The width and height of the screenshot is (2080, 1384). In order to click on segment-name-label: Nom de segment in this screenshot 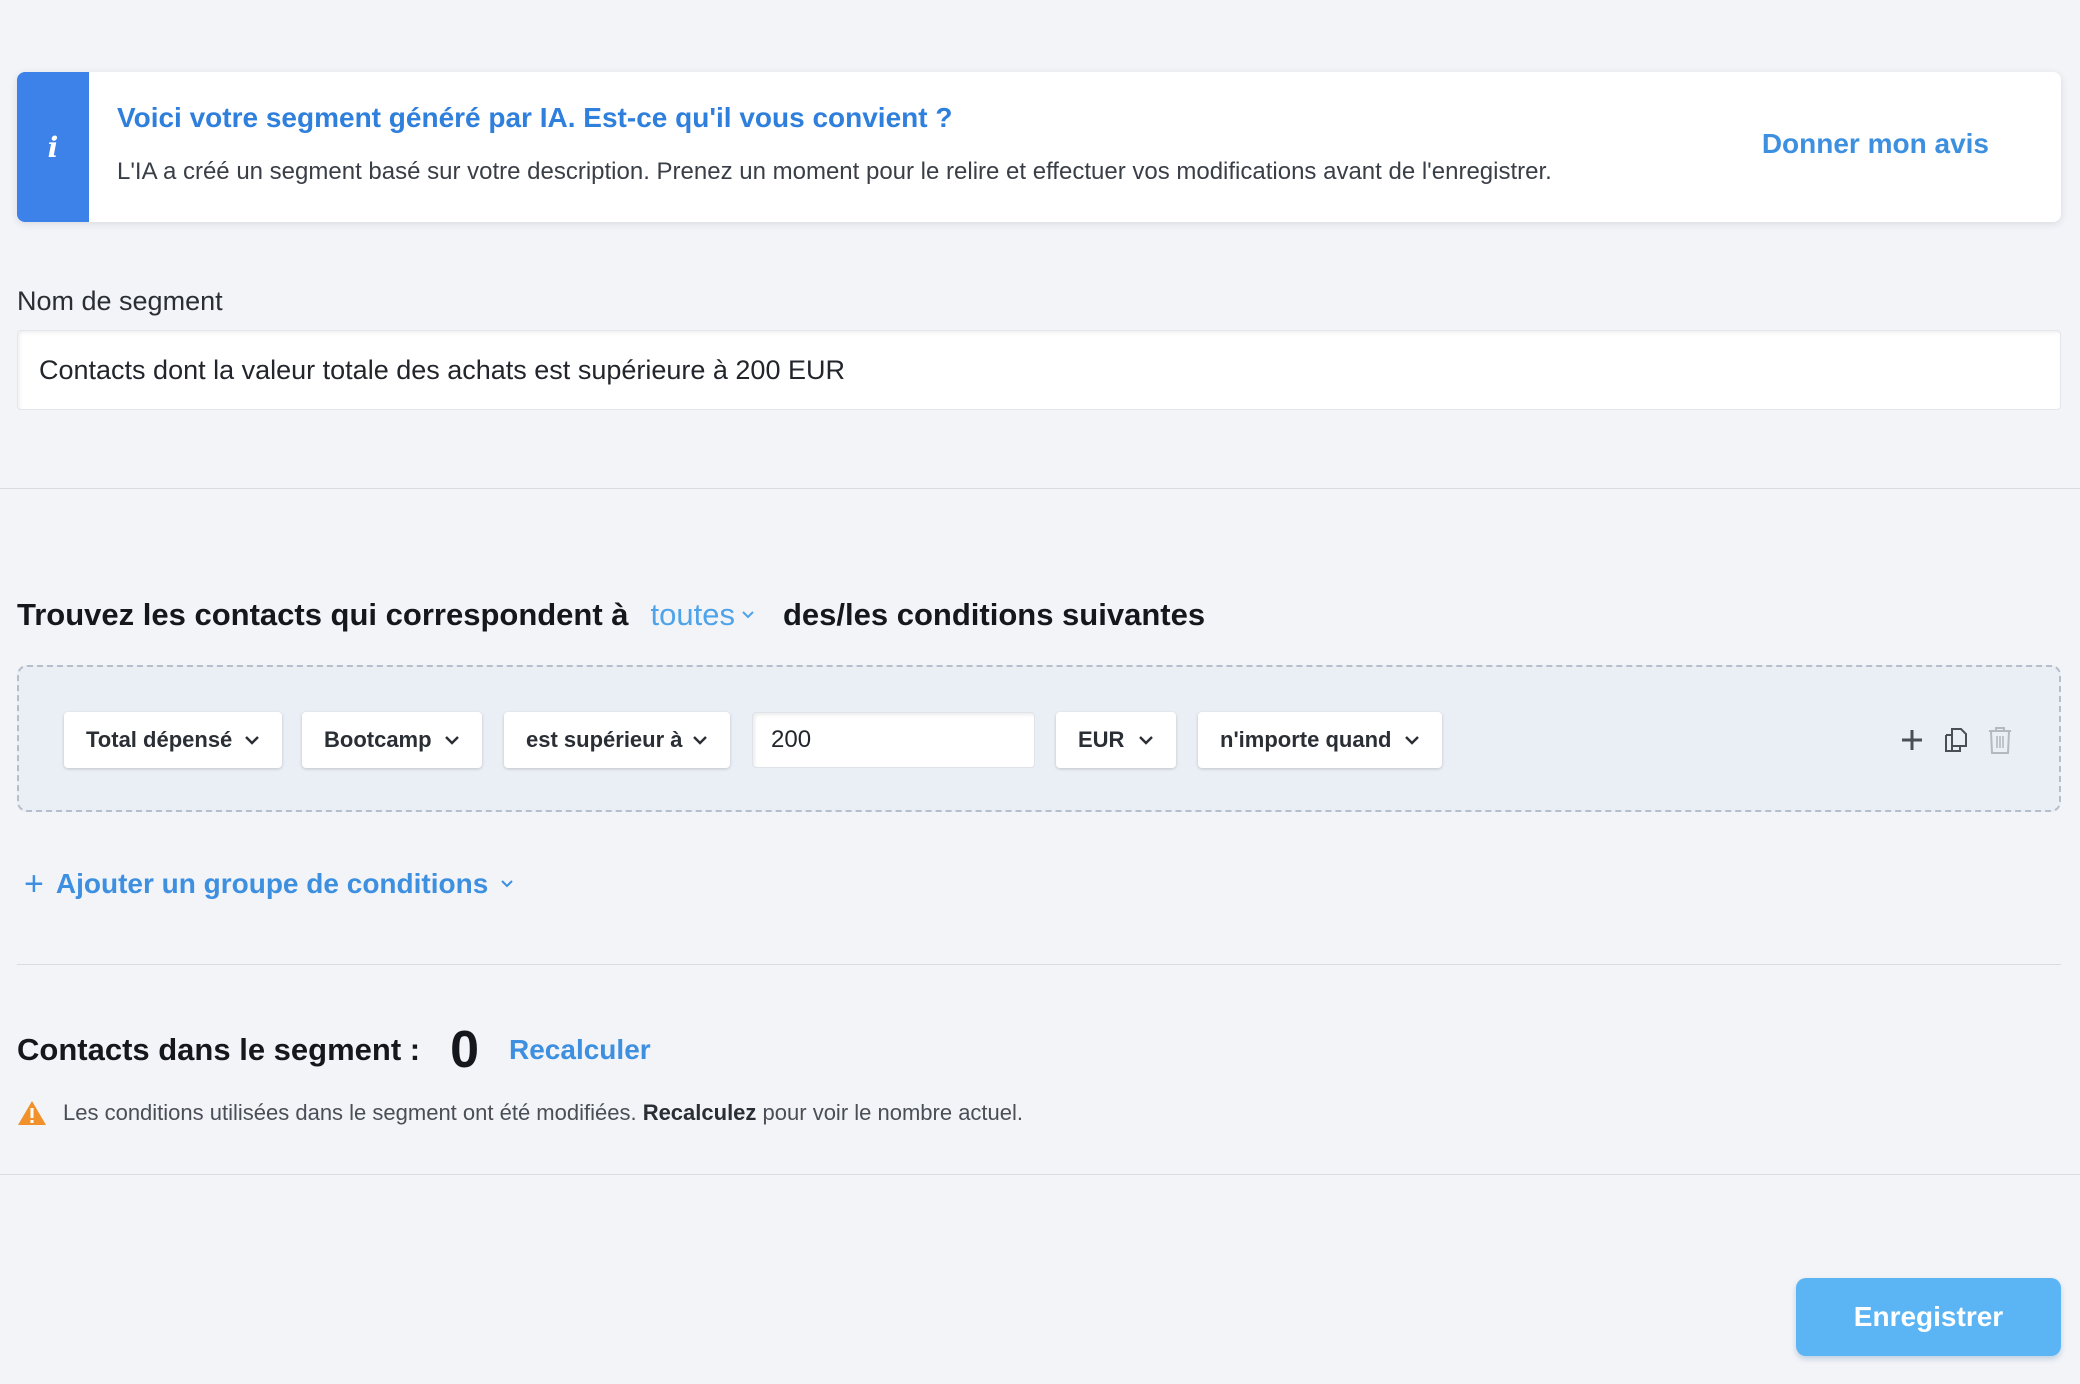, I will do `click(120, 301)`.